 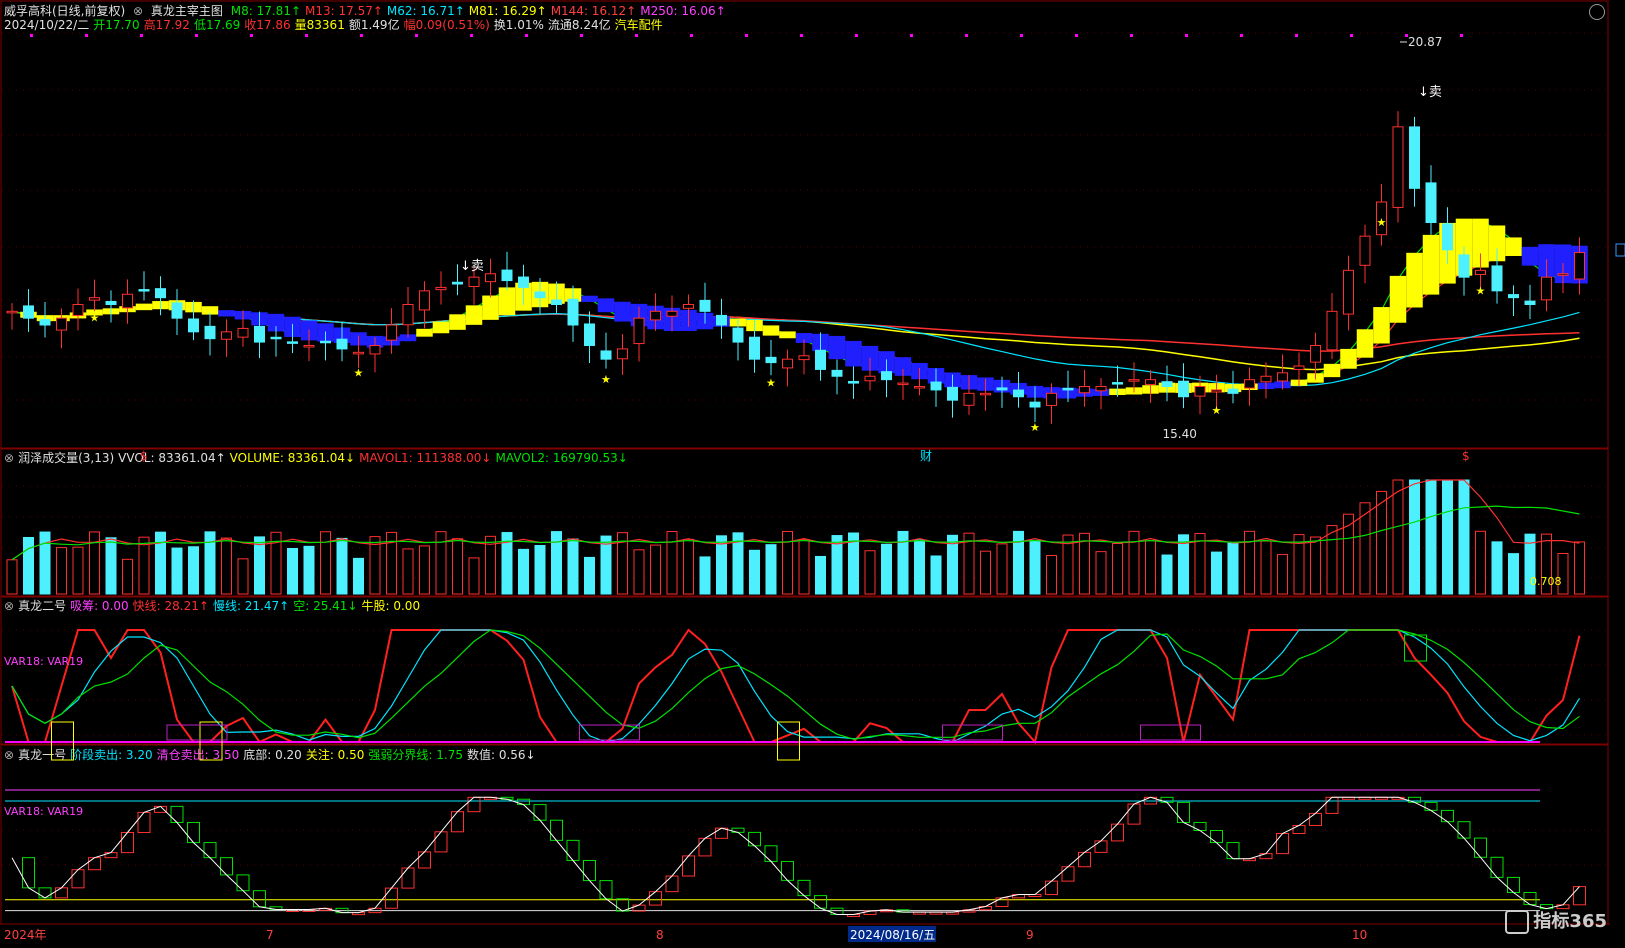 I want to click on xaxis-label-0: 2024年, so click(x=25, y=935).